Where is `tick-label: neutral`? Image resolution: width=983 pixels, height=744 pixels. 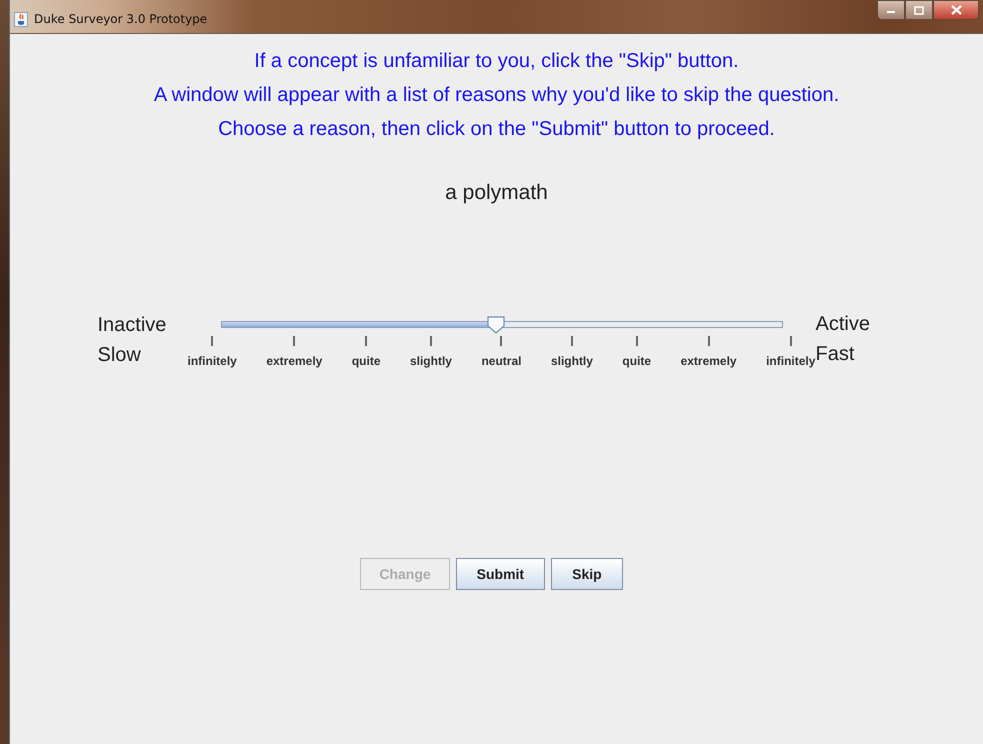 tick-label: neutral is located at coordinates (501, 361).